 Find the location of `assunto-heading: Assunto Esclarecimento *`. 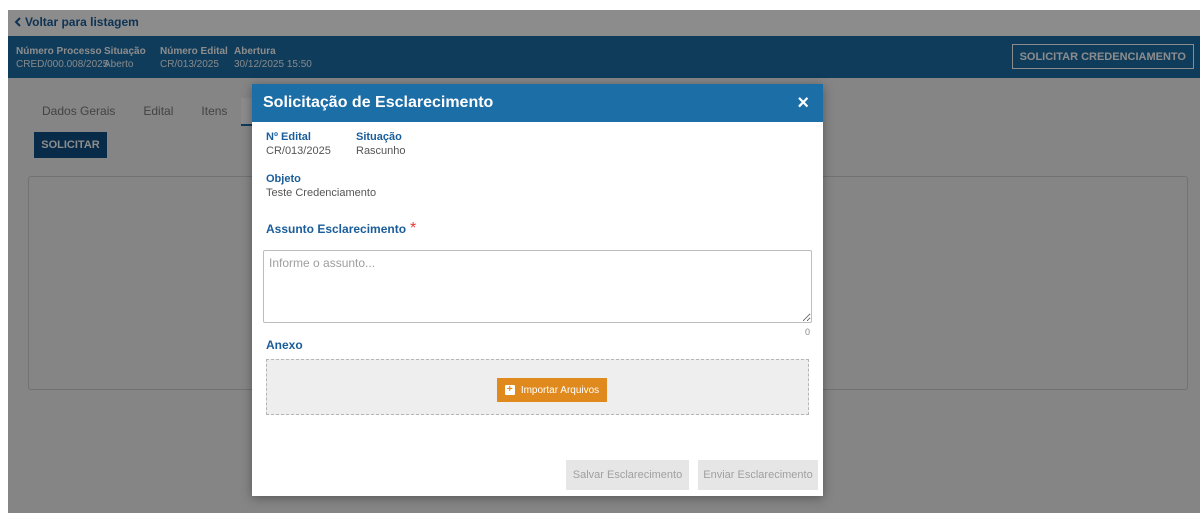

assunto-heading: Assunto Esclarecimento * is located at coordinates (341, 229).